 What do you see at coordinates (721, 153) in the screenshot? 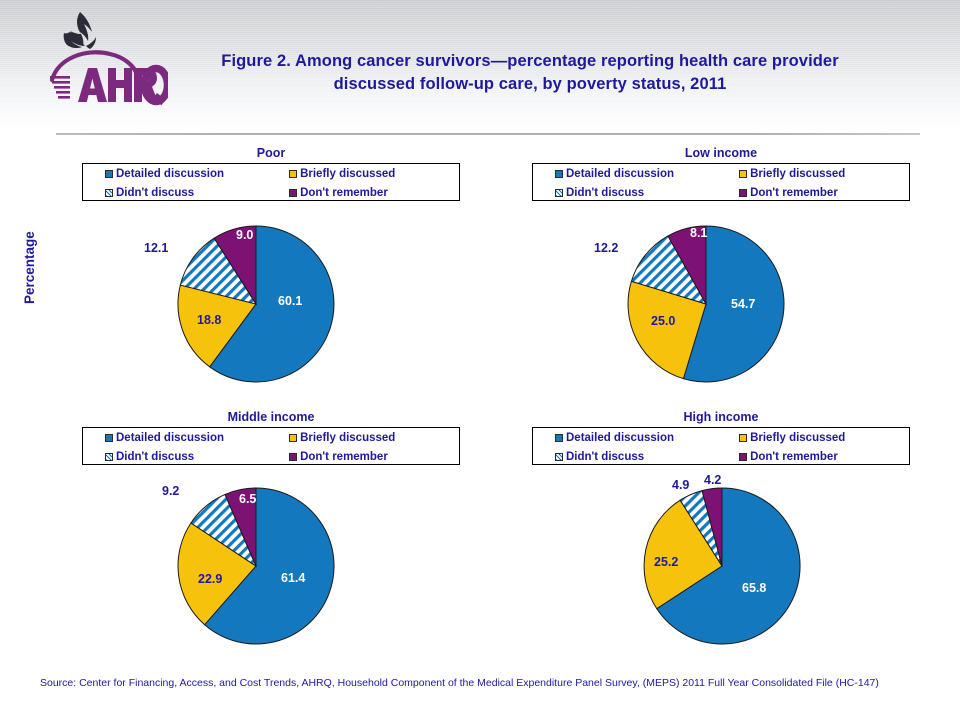
I see `chart-title-low-income: Low income` at bounding box center [721, 153].